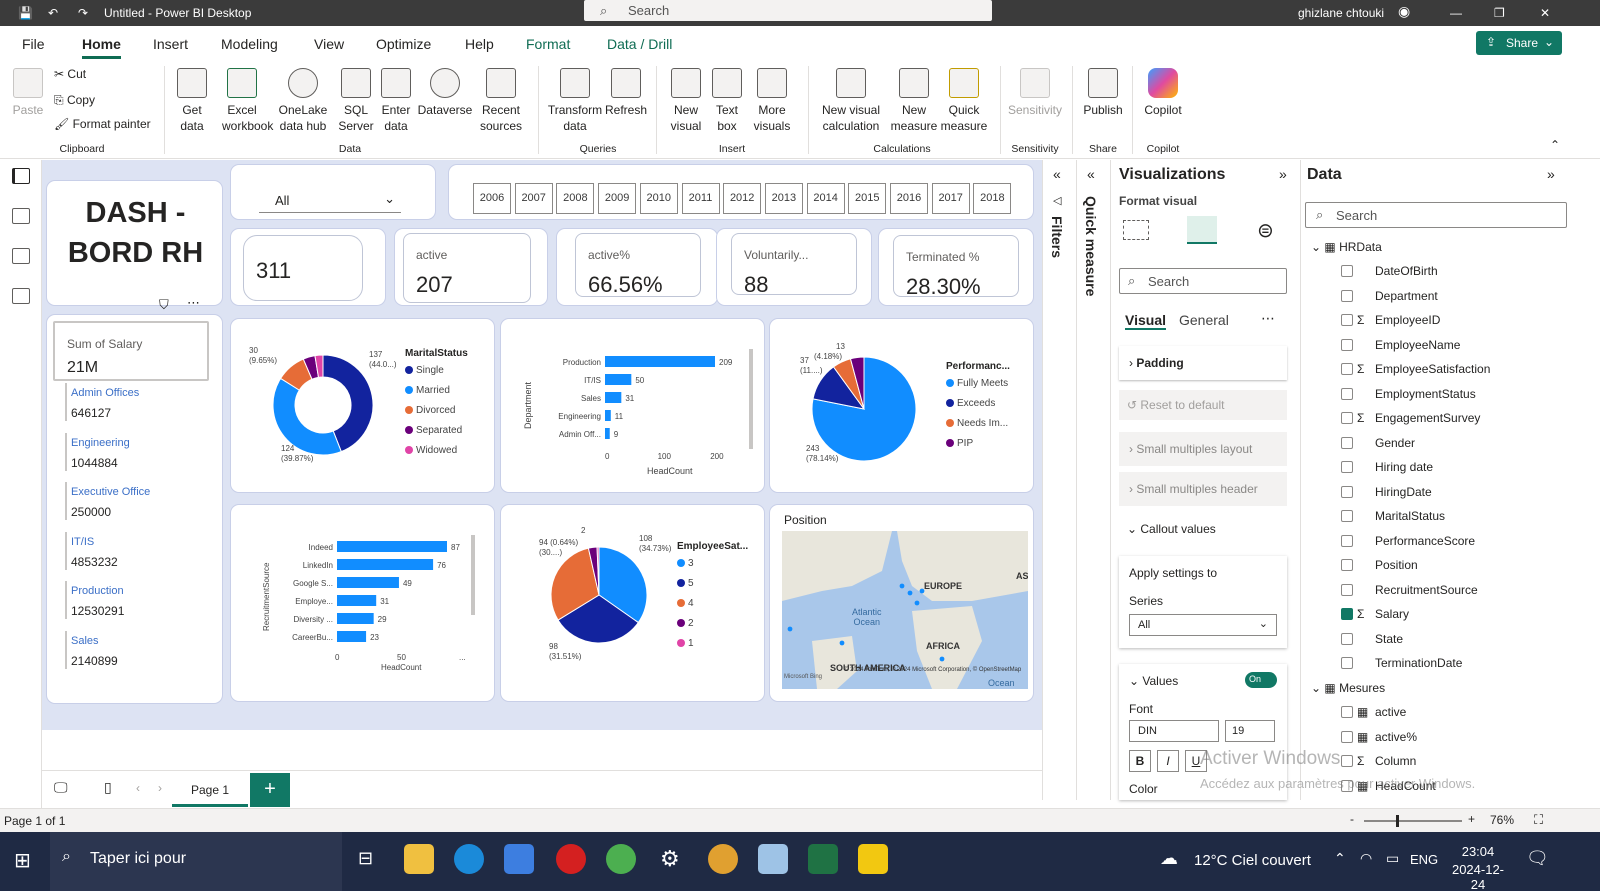 The image size is (1600, 892). I want to click on field-item: HiringDate, so click(1386, 492).